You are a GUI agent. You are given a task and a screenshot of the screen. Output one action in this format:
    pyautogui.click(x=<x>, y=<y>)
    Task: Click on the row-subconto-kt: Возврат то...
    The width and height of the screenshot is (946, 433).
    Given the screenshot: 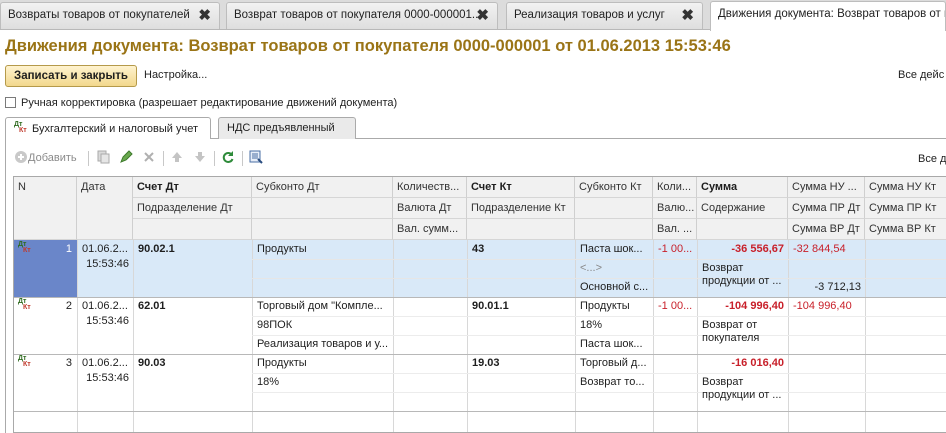 What is the action you would take?
    pyautogui.click(x=612, y=382)
    